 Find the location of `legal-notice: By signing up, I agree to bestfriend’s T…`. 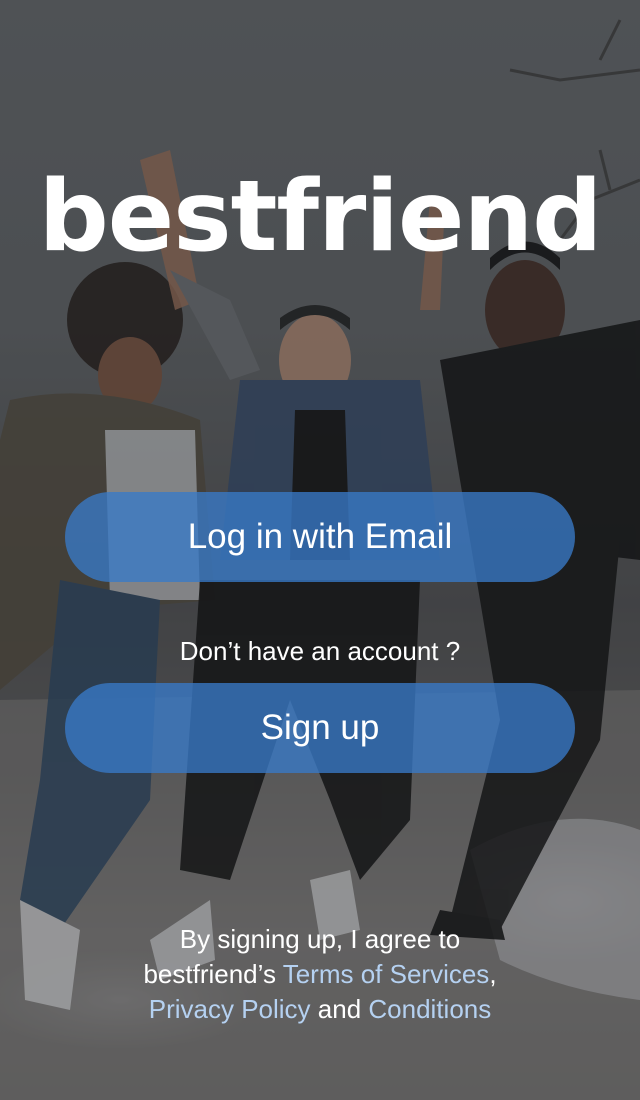

legal-notice: By signing up, I agree to bestfriend’s T… is located at coordinates (320, 974).